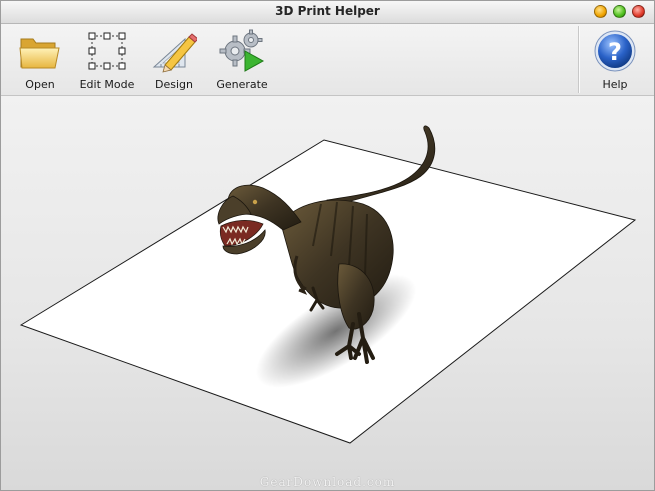 The width and height of the screenshot is (655, 491). What do you see at coordinates (619, 11) in the screenshot?
I see `maximize-button` at bounding box center [619, 11].